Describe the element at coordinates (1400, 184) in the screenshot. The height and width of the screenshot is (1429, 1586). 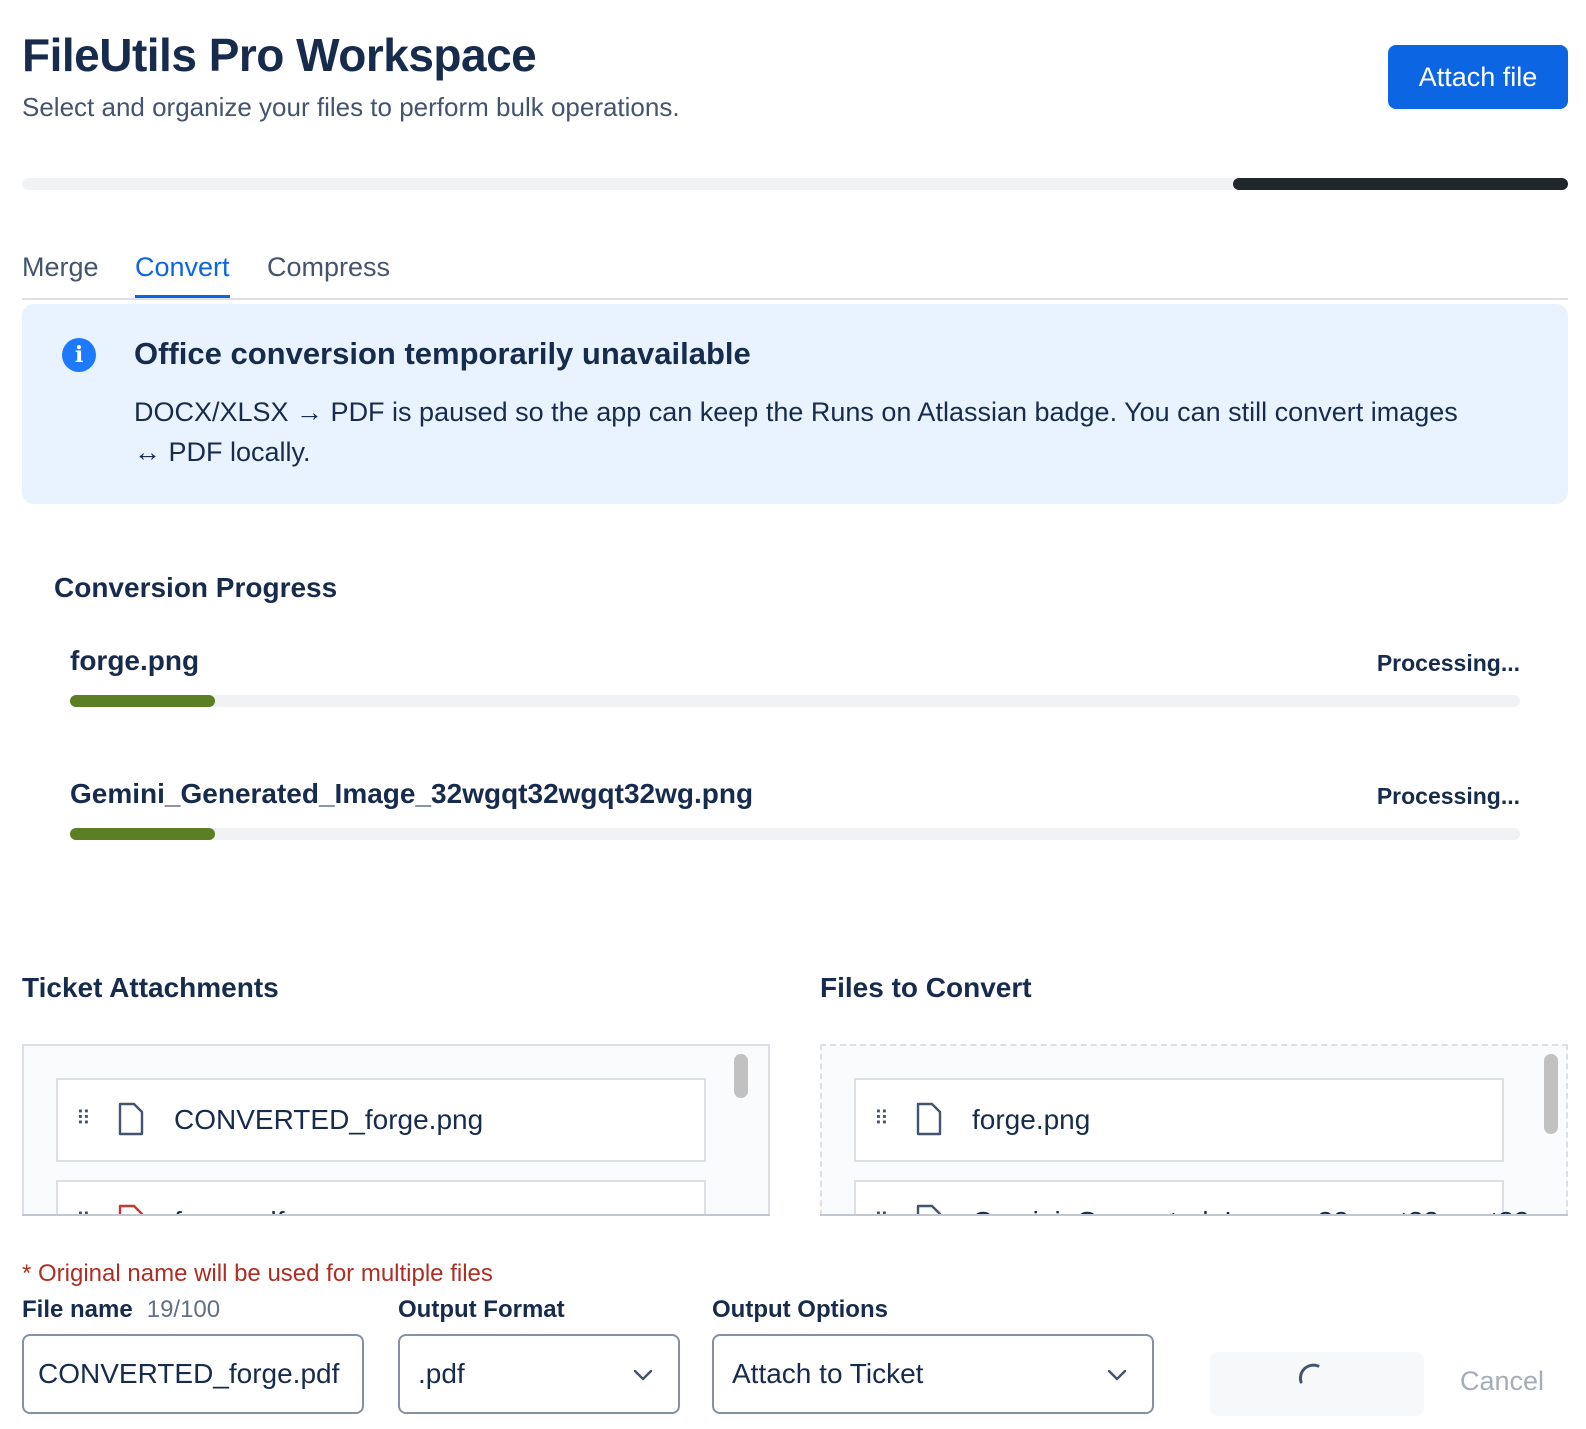
I see `step-progress-fill` at that location.